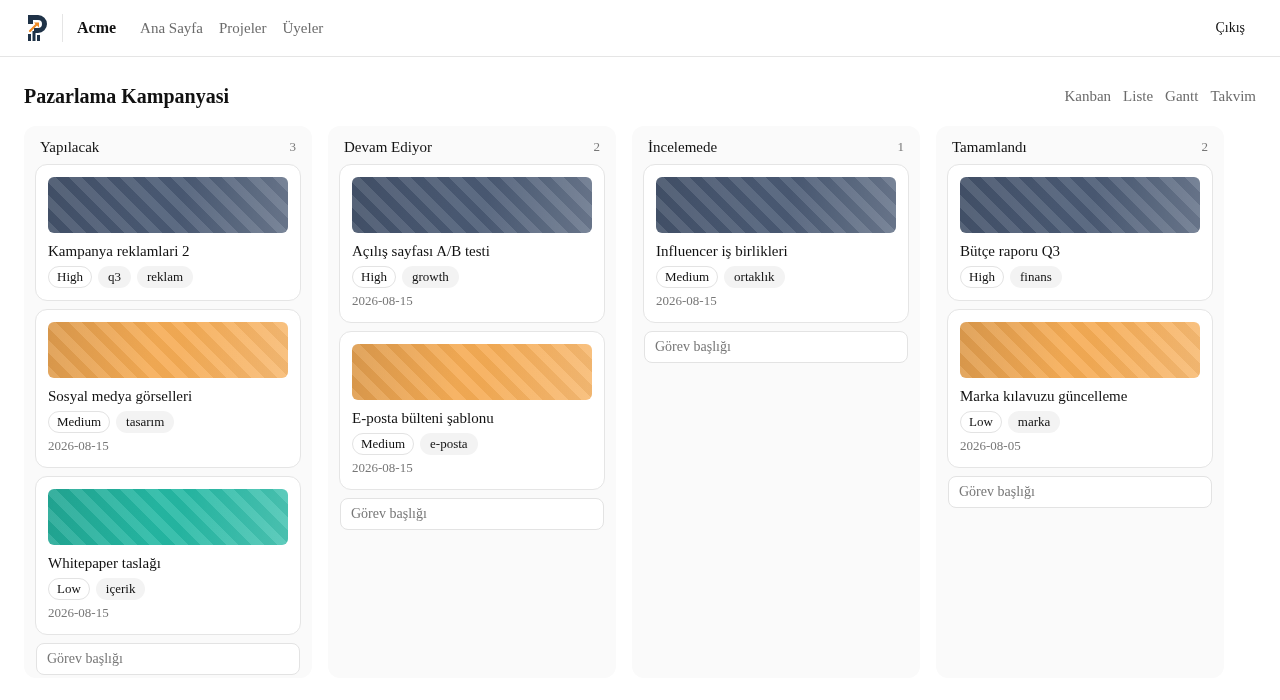  Describe the element at coordinates (70, 147) in the screenshot. I see `column-title: Yapılacak` at that location.